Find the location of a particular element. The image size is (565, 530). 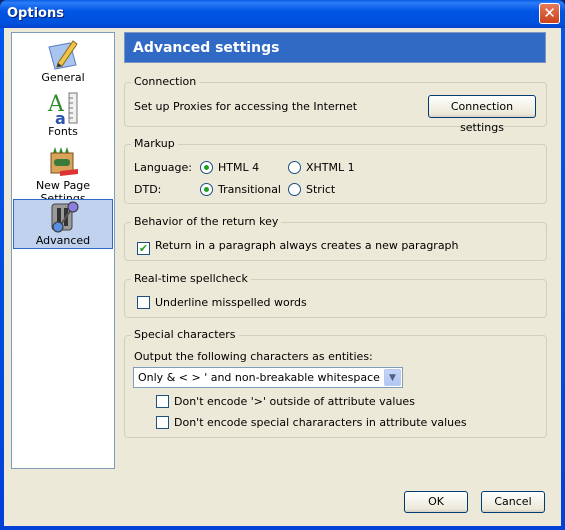

radio-transitional: Transitional is located at coordinates (240, 189).